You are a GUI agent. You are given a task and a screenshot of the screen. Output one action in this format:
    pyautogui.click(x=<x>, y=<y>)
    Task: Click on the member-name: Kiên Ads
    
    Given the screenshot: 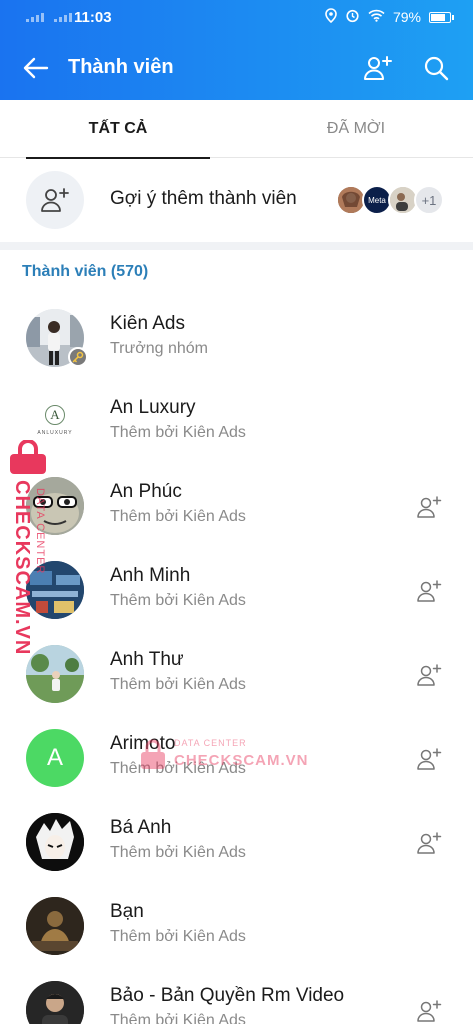 What is the action you would take?
    pyautogui.click(x=147, y=323)
    